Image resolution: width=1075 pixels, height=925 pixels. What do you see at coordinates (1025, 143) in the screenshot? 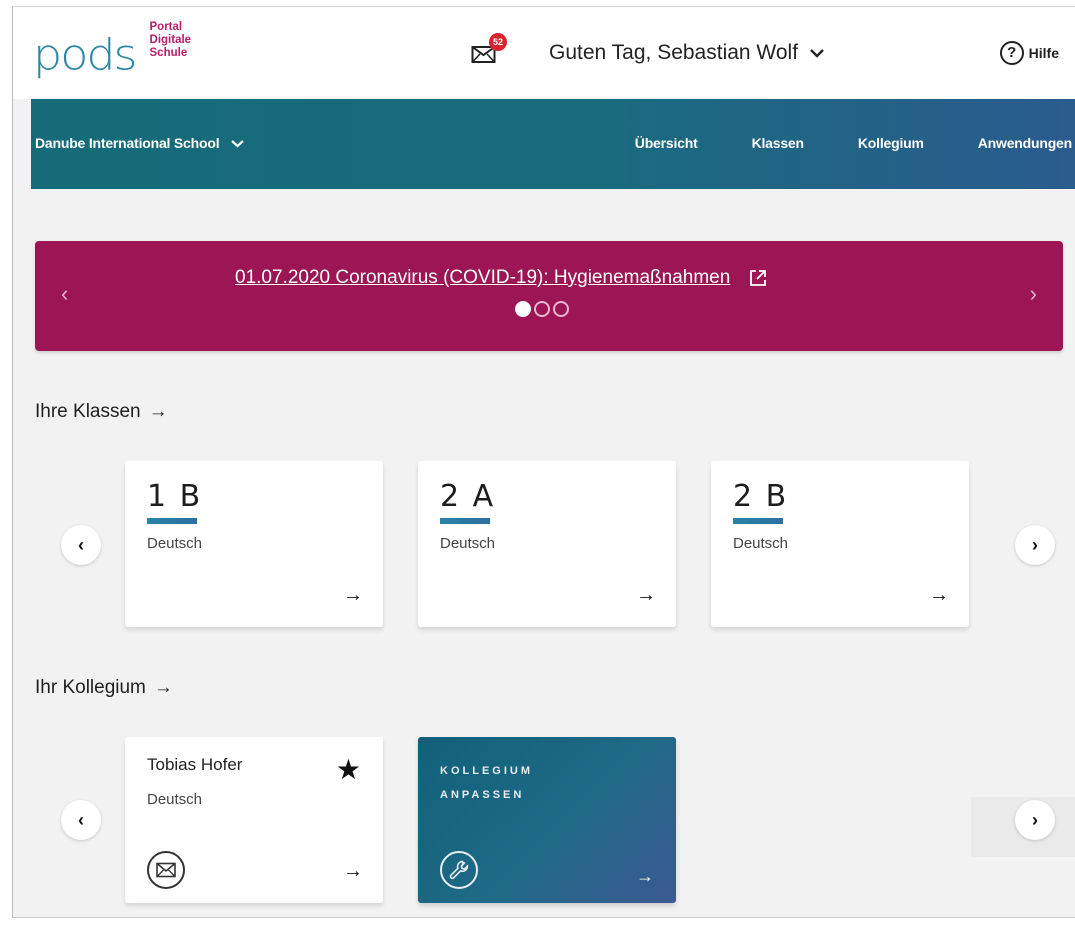
I see `nav-item-anwendungen: Anwendungen` at bounding box center [1025, 143].